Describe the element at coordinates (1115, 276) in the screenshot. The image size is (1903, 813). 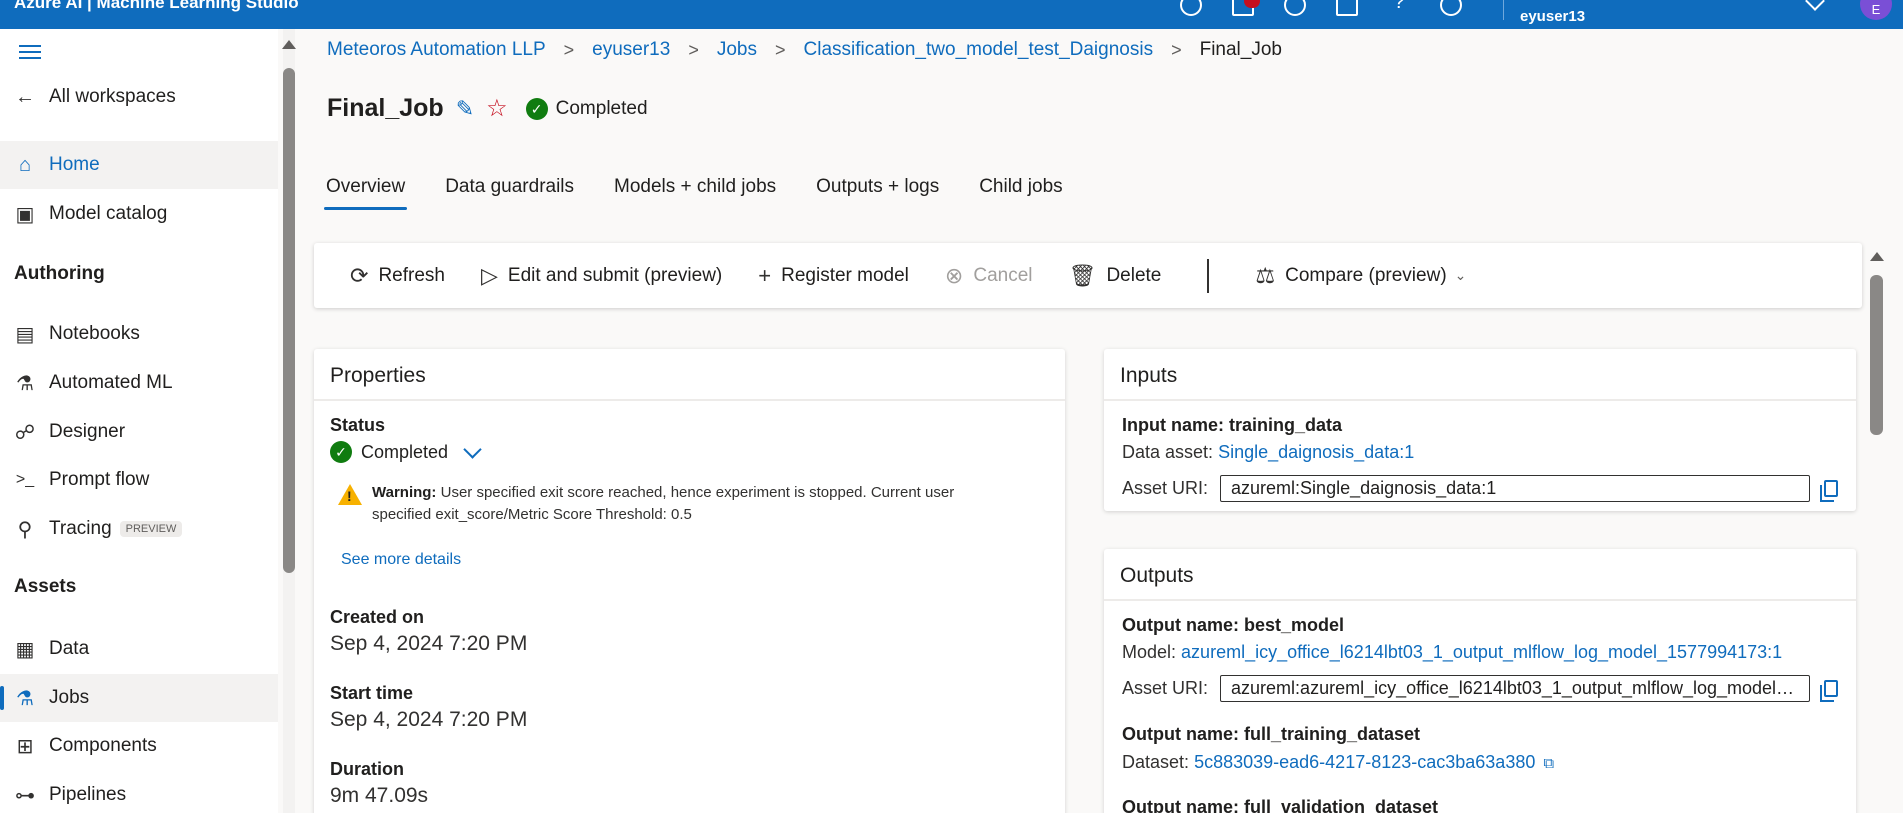
I see `delete-button: 🗑 Delete` at that location.